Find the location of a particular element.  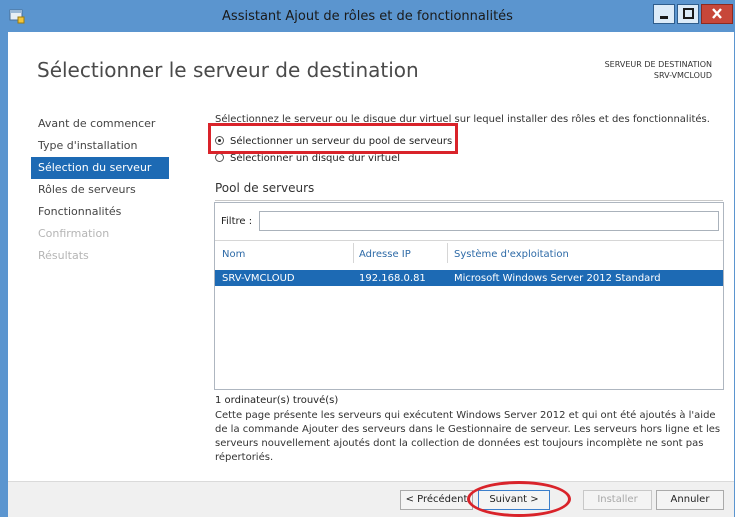

maximize-icon is located at coordinates (688, 13).